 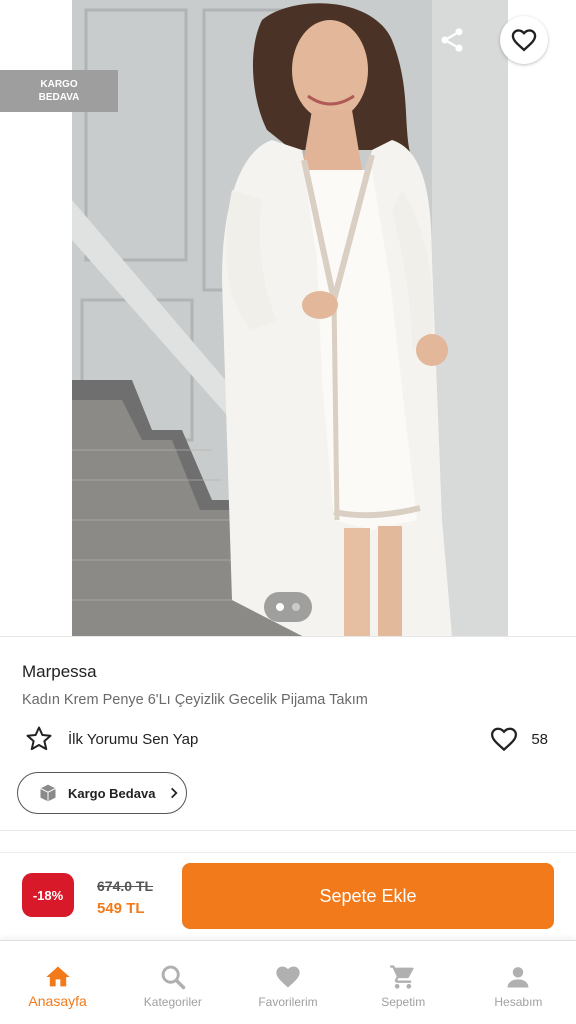 What do you see at coordinates (296, 607) in the screenshot?
I see `pagination-dot` at bounding box center [296, 607].